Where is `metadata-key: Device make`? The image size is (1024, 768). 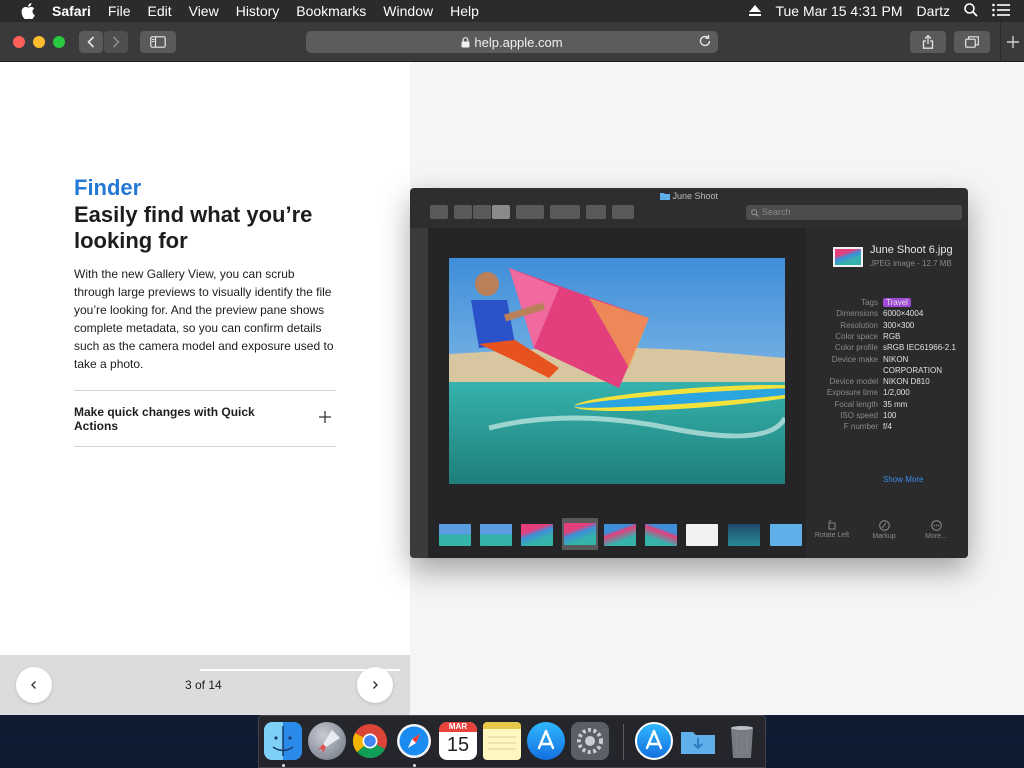 metadata-key: Device make is located at coordinates (854, 359).